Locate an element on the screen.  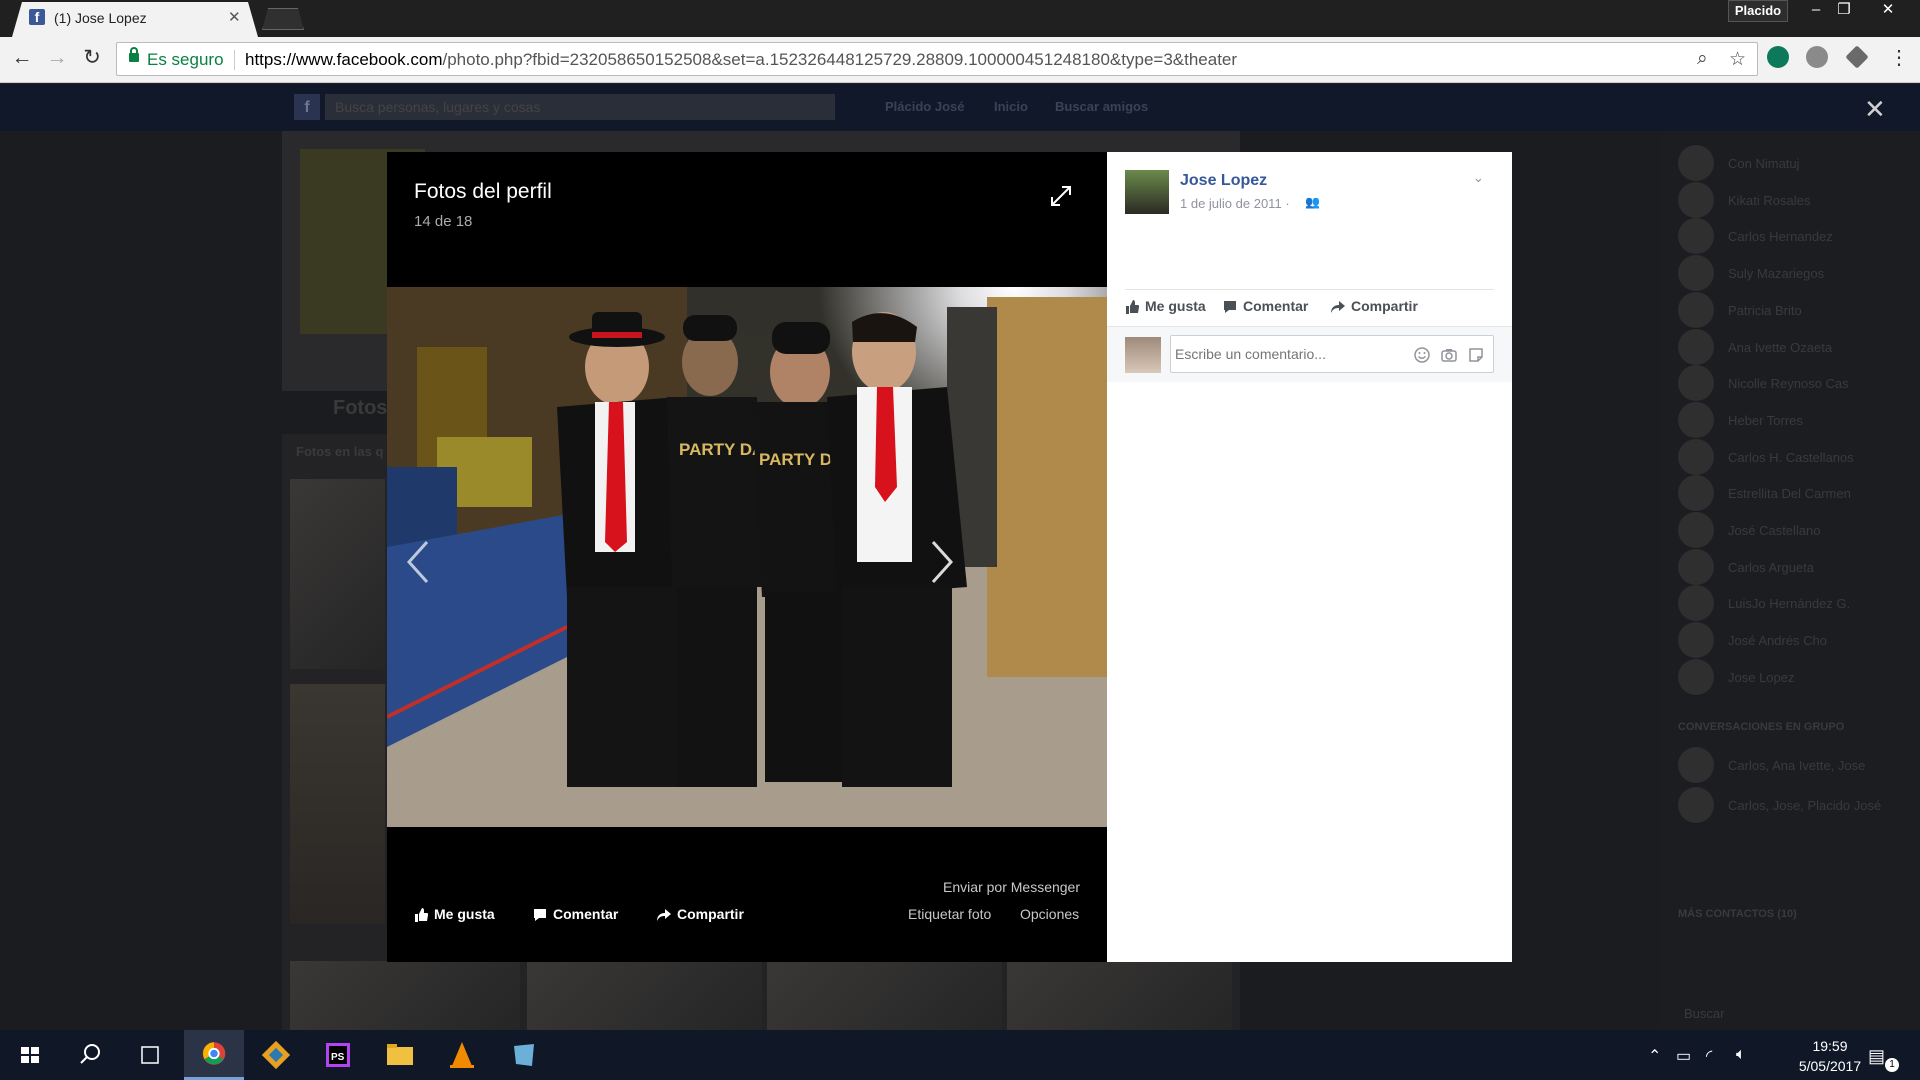
profile-button: Placido is located at coordinates (1758, 11).